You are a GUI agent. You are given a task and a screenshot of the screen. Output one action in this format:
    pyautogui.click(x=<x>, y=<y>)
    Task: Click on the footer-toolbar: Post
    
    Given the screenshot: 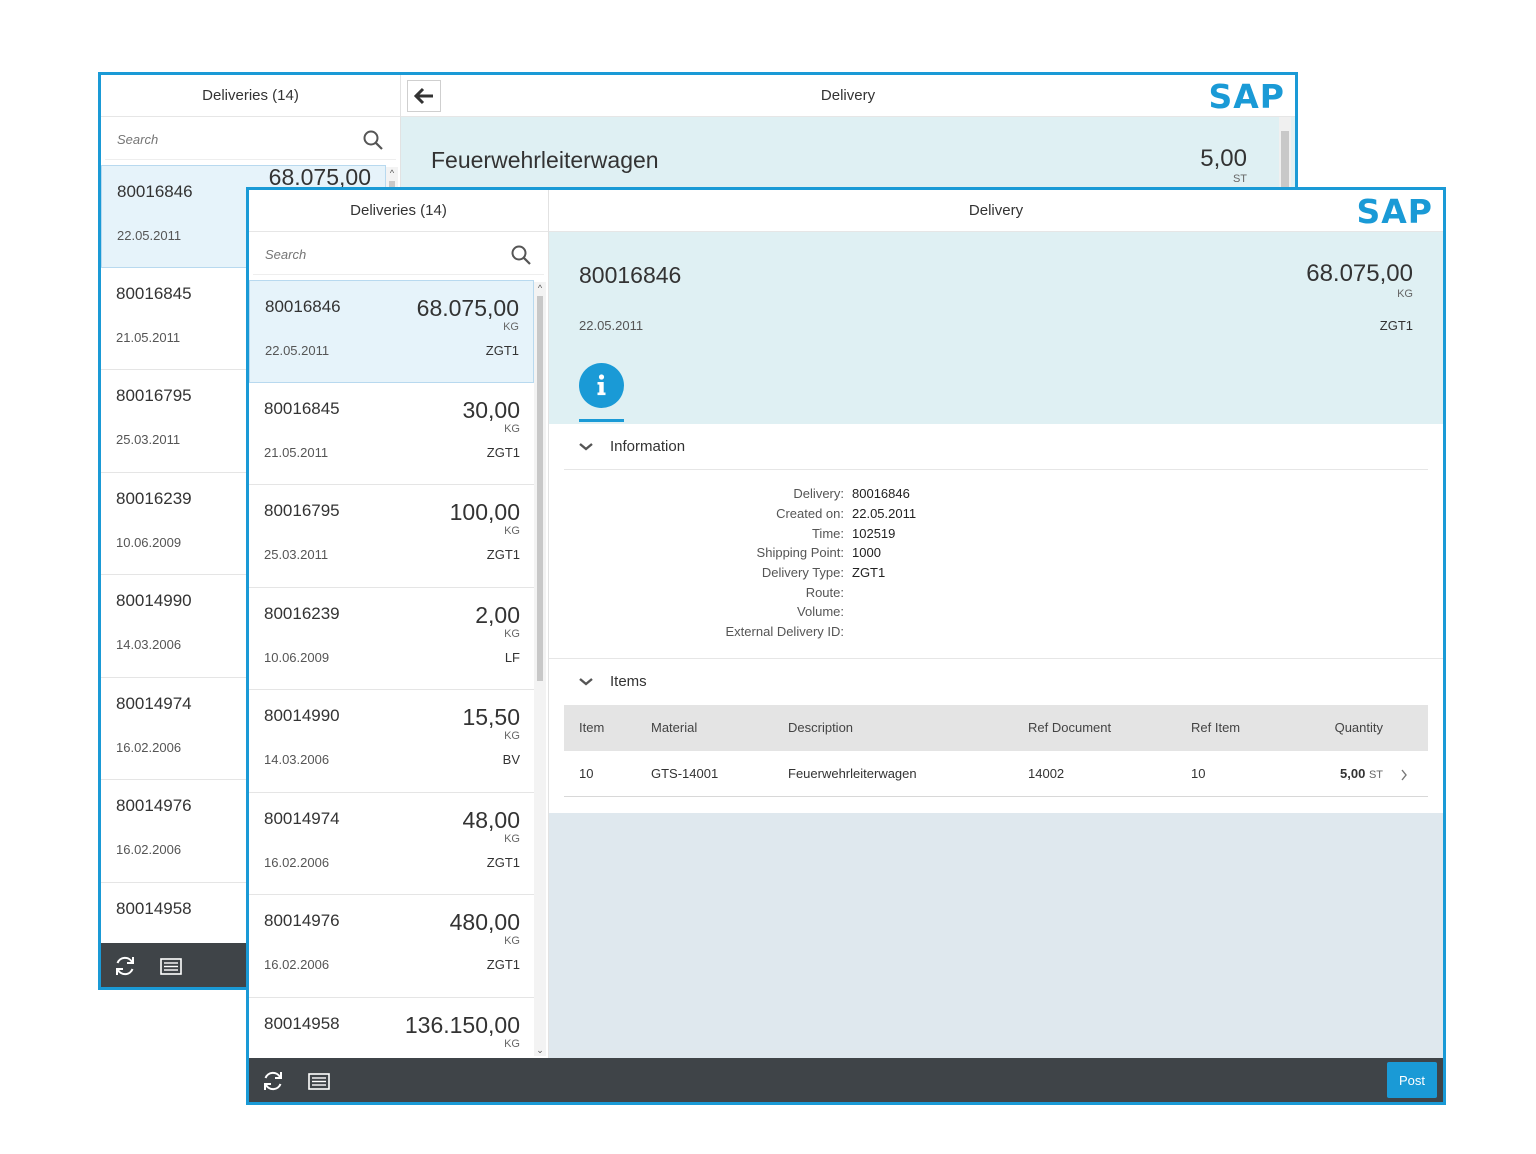 What is the action you would take?
    pyautogui.click(x=846, y=1080)
    